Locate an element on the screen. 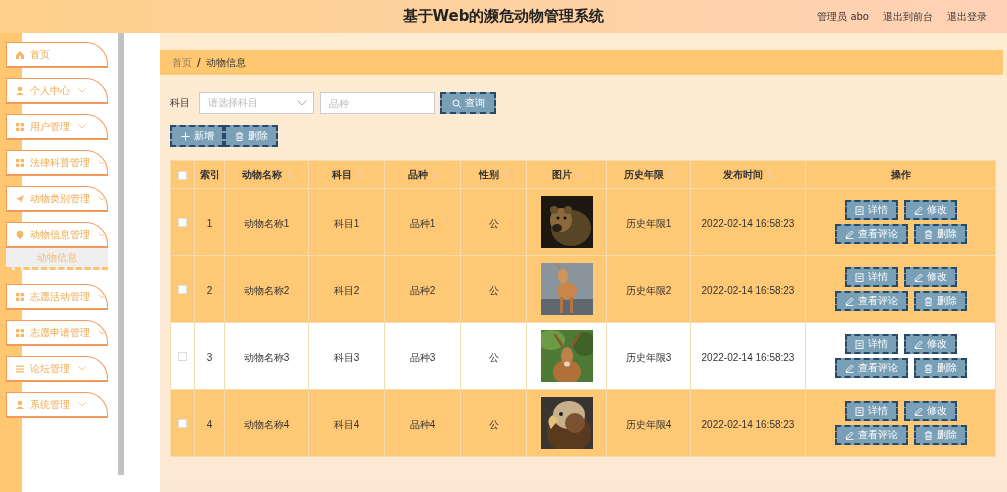 Image resolution: width=1007 pixels, height=492 pixels. column-header: 科目 is located at coordinates (341, 174).